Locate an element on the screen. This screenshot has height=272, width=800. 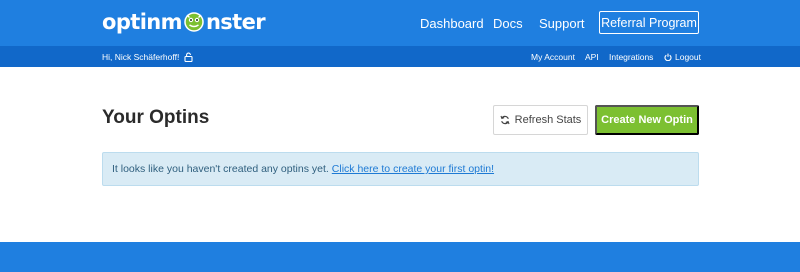
integrations-link: Integrations is located at coordinates (631, 56).